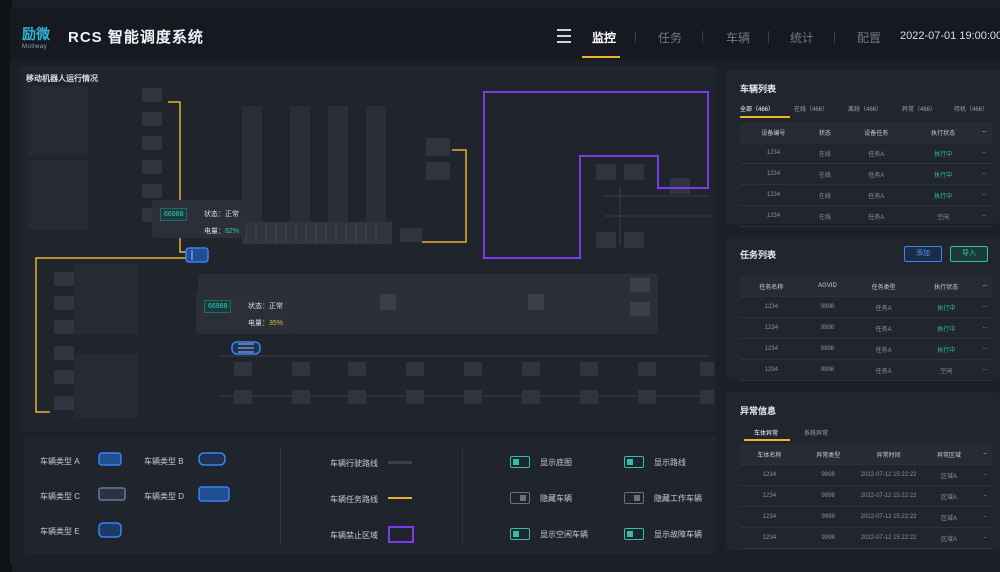 This screenshot has width=1000, height=572. I want to click on vehicle-type-e-icon, so click(110, 530).